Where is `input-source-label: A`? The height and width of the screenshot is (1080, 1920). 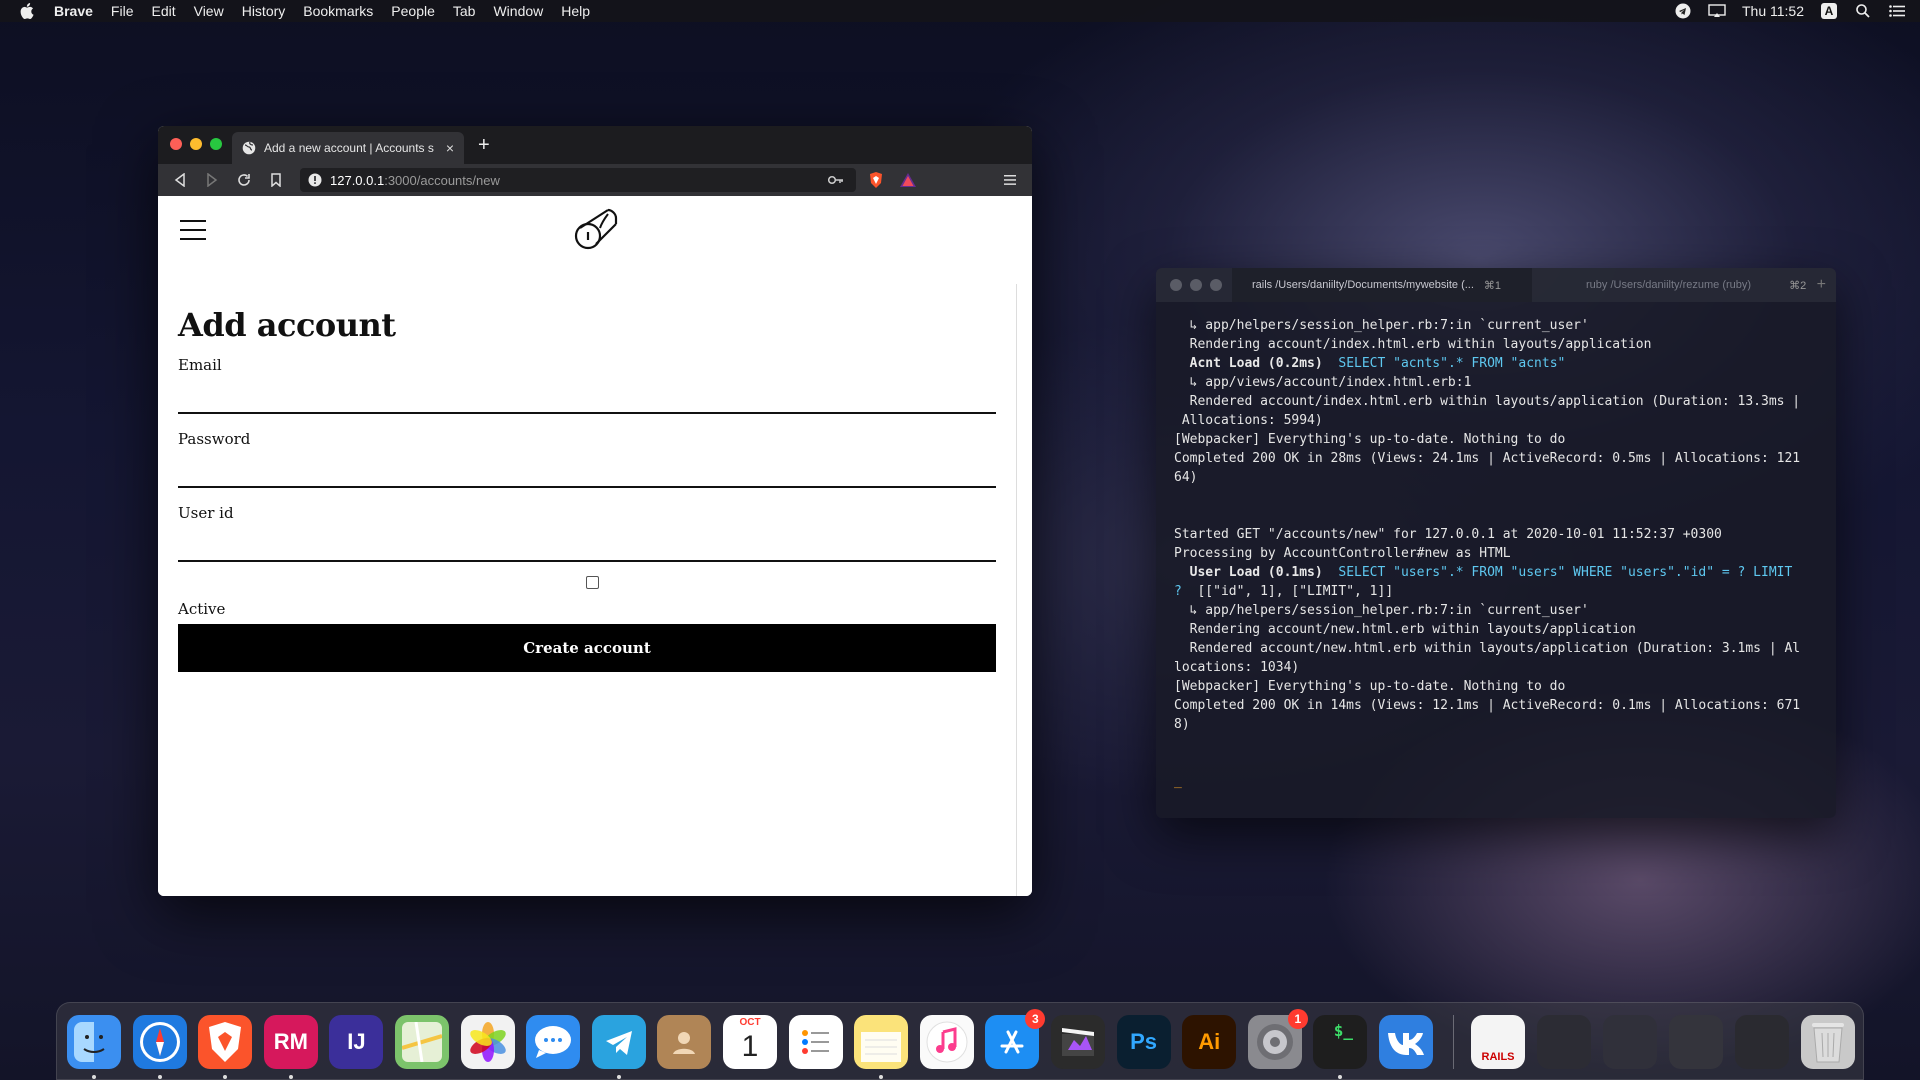 input-source-label: A is located at coordinates (1829, 11).